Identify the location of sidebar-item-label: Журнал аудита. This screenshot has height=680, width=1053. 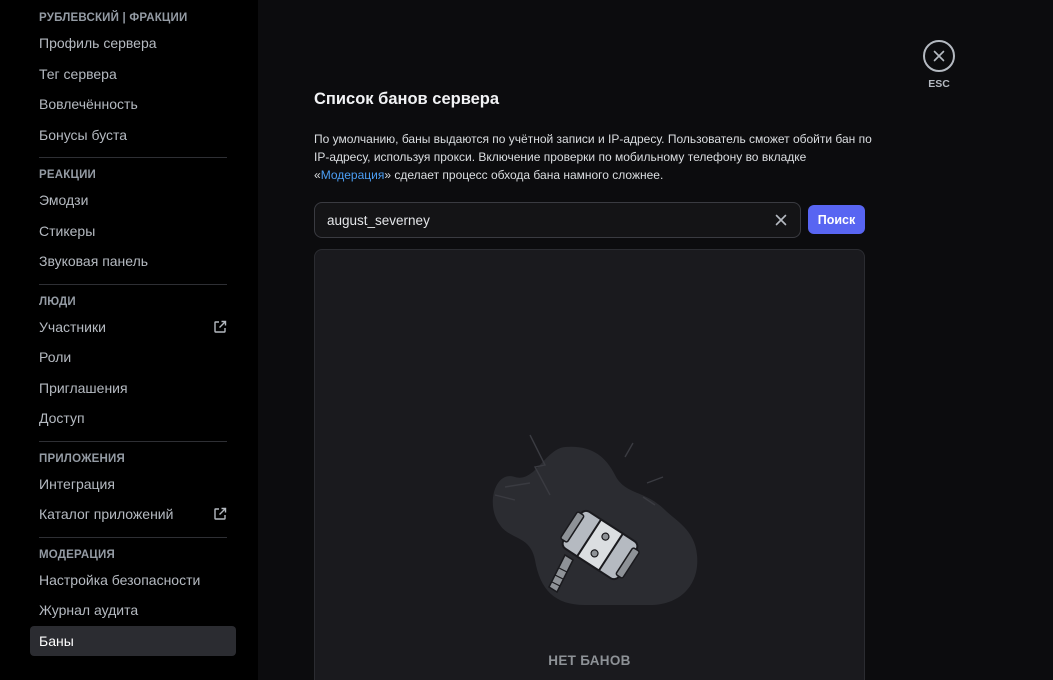
(89, 610).